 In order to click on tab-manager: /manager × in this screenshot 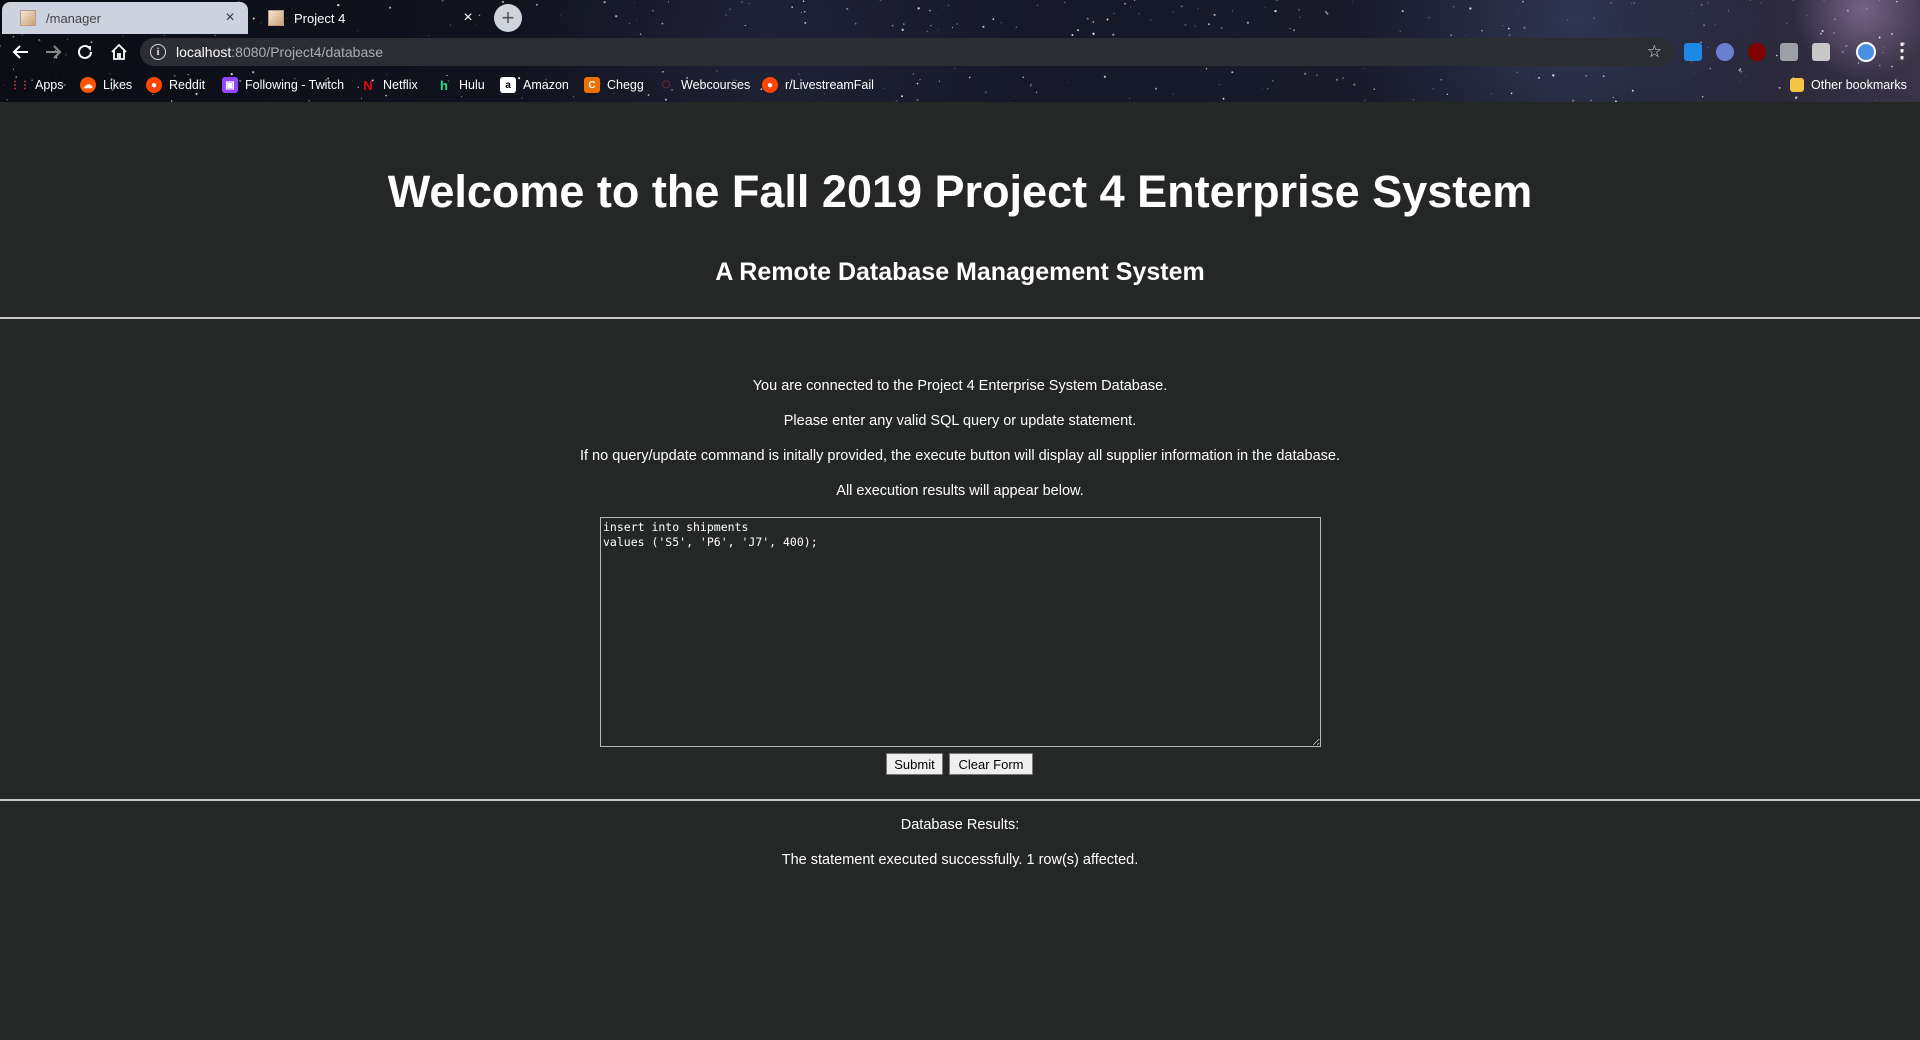, I will do `click(125, 18)`.